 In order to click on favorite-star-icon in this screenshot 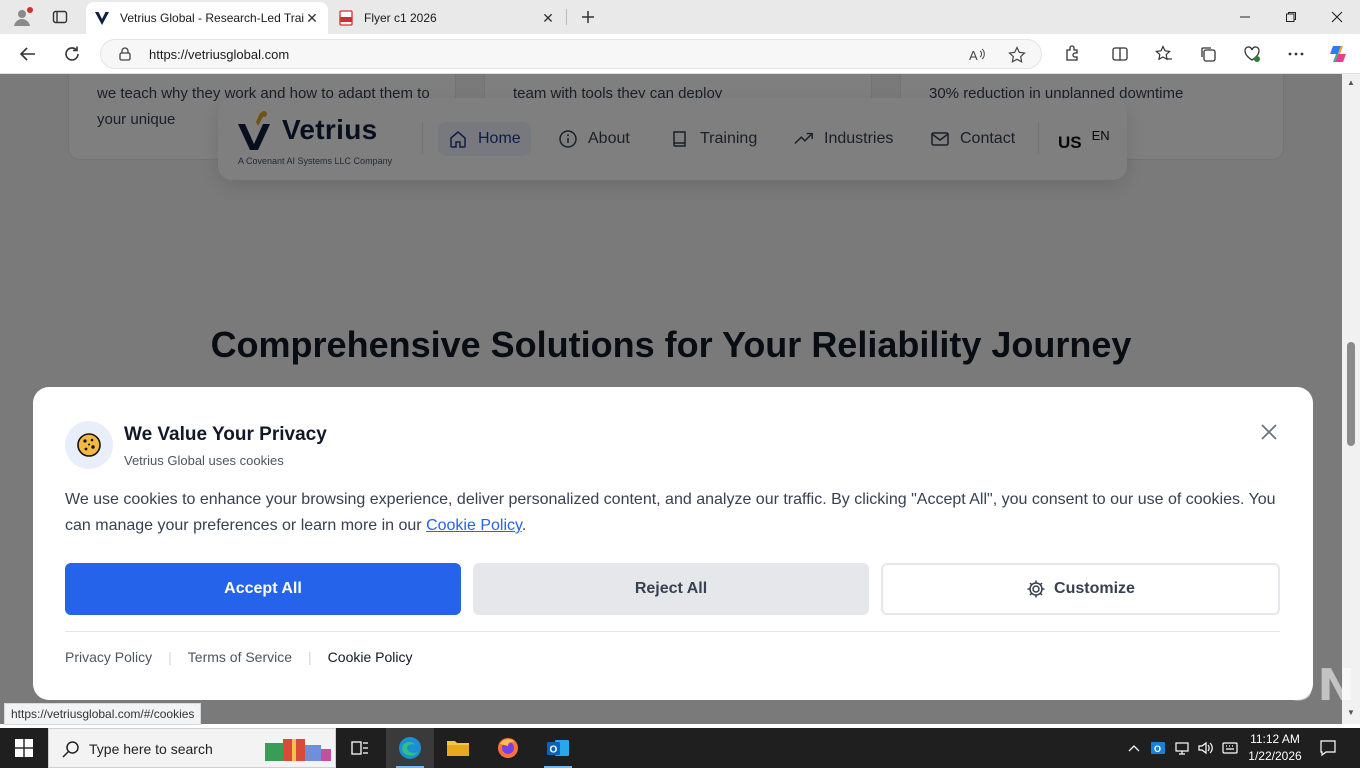, I will do `click(1017, 55)`.